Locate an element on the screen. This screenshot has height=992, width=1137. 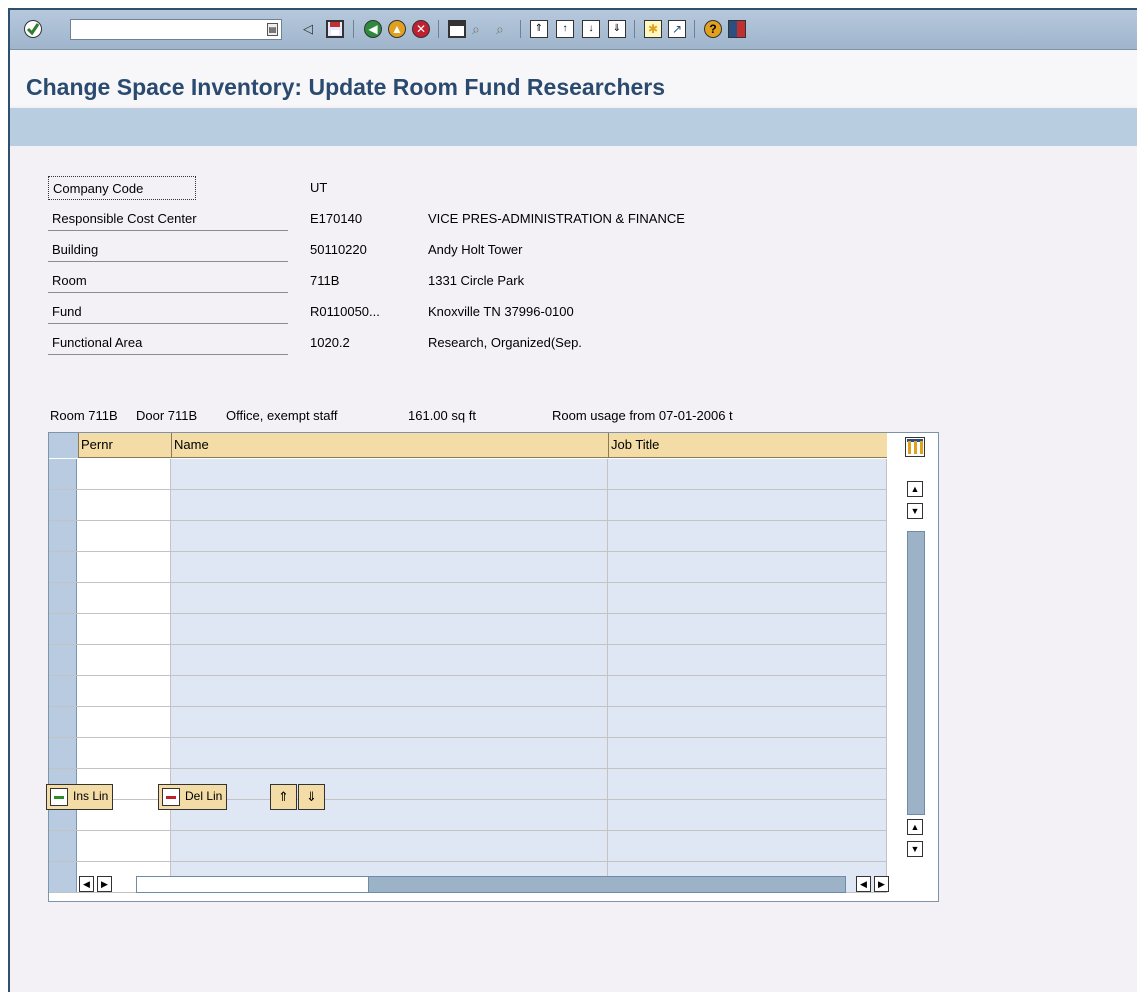
first-page-icon: ⇑ is located at coordinates (539, 29).